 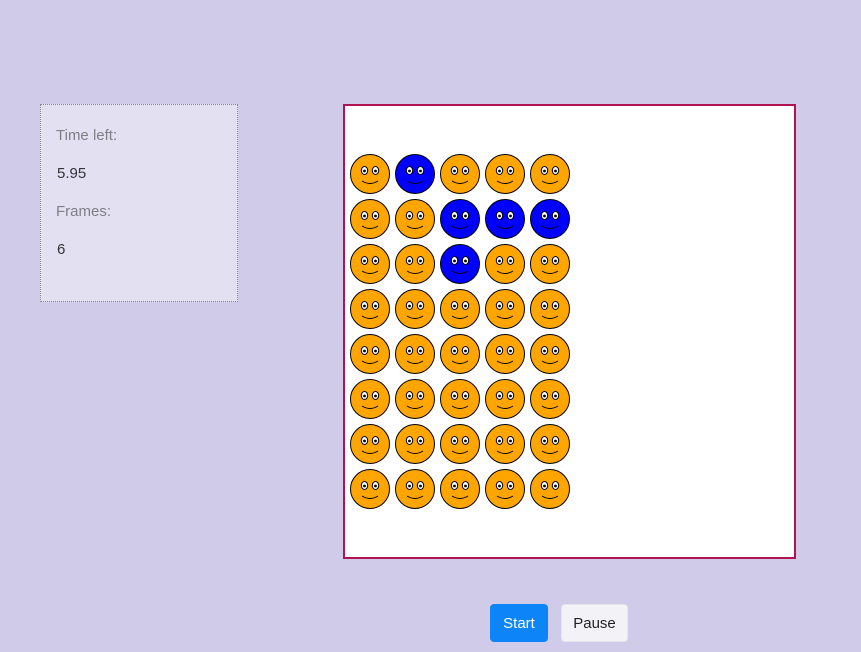 I want to click on pause-button: Pause, so click(x=594, y=623).